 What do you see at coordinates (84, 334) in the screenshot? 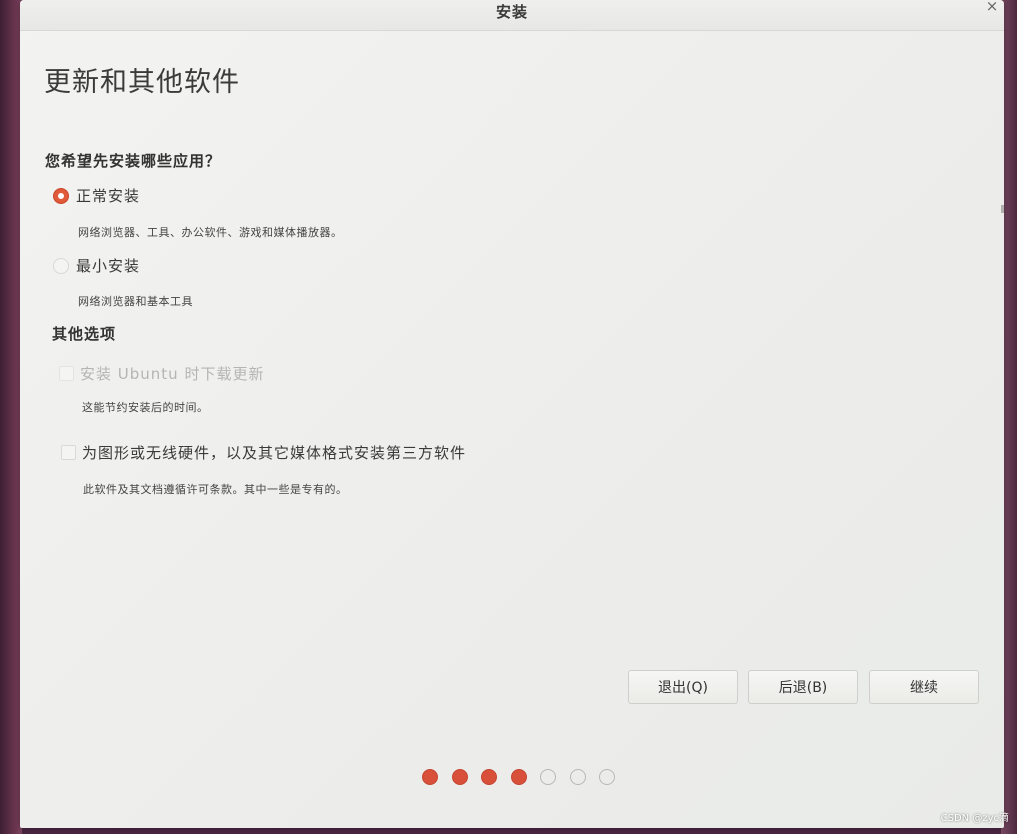
I see `other-options-heading: 其他选项` at bounding box center [84, 334].